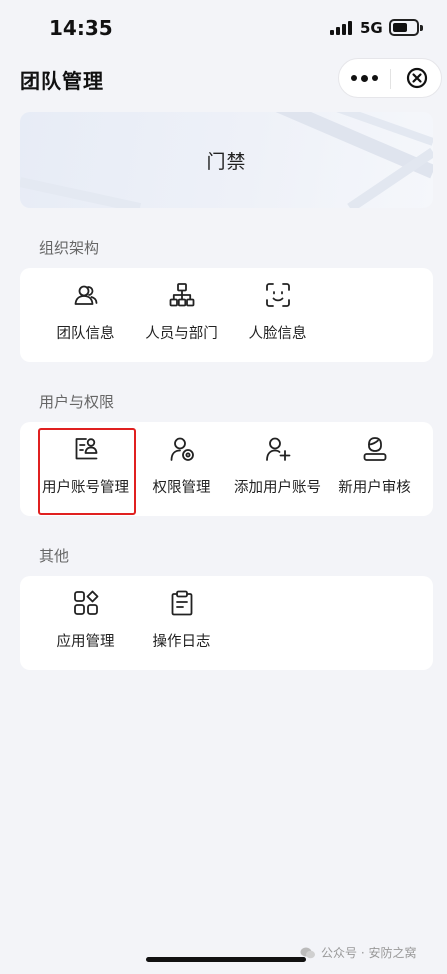  Describe the element at coordinates (62, 81) in the screenshot. I see `page-title: 团队管理` at that location.